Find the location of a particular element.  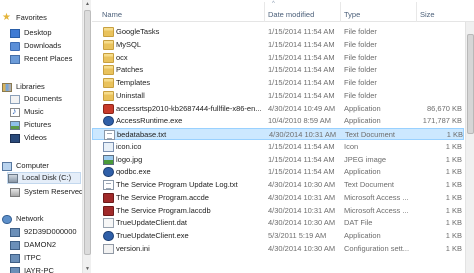

nav-favorites: Favorites is located at coordinates (24, 18).